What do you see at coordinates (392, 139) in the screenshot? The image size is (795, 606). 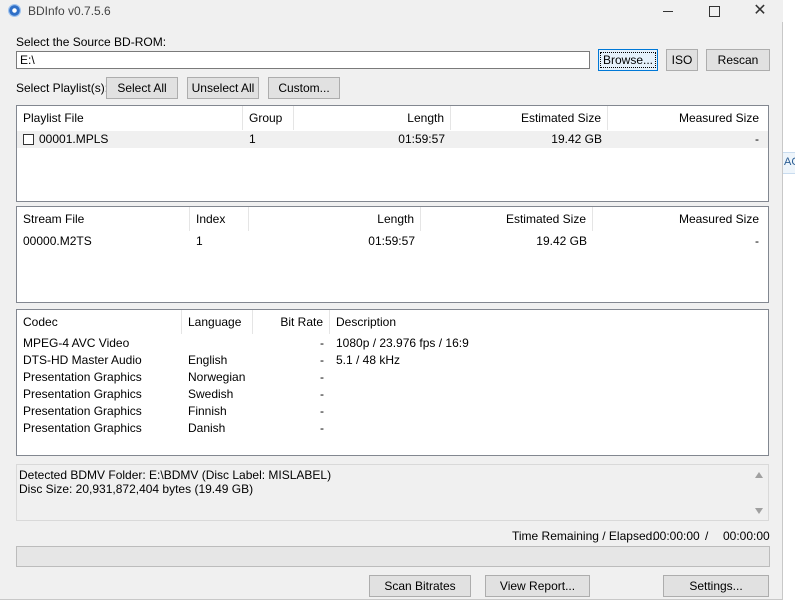 I see `table-row: 00001.MPLS 1 01:59:57 19.42 GB -` at bounding box center [392, 139].